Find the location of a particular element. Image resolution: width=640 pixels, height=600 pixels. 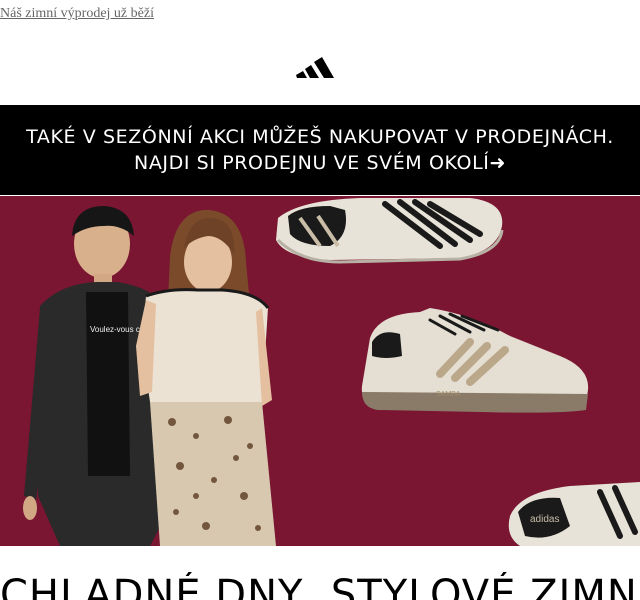

sneaker-top is located at coordinates (390, 231).